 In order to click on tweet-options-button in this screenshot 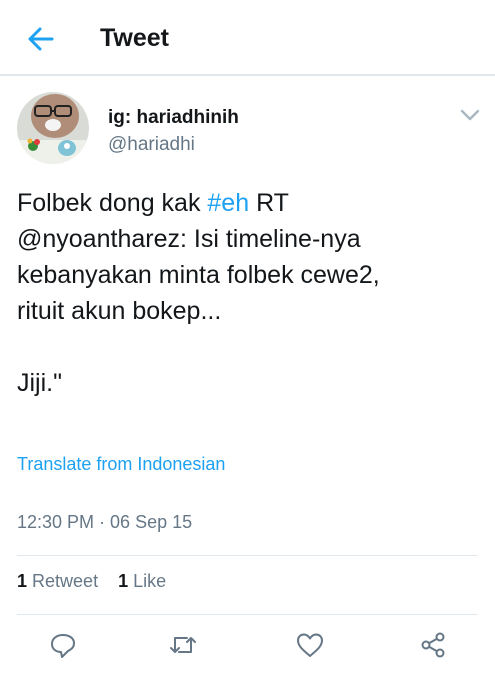, I will do `click(470, 115)`.